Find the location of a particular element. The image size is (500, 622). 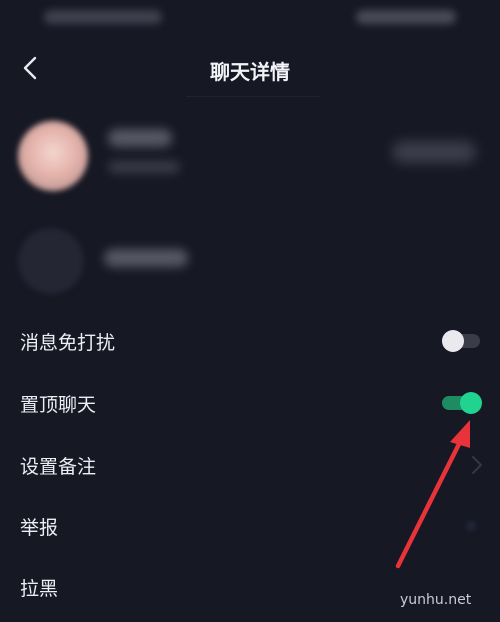

setting-label-report: 举报 is located at coordinates (39, 528).